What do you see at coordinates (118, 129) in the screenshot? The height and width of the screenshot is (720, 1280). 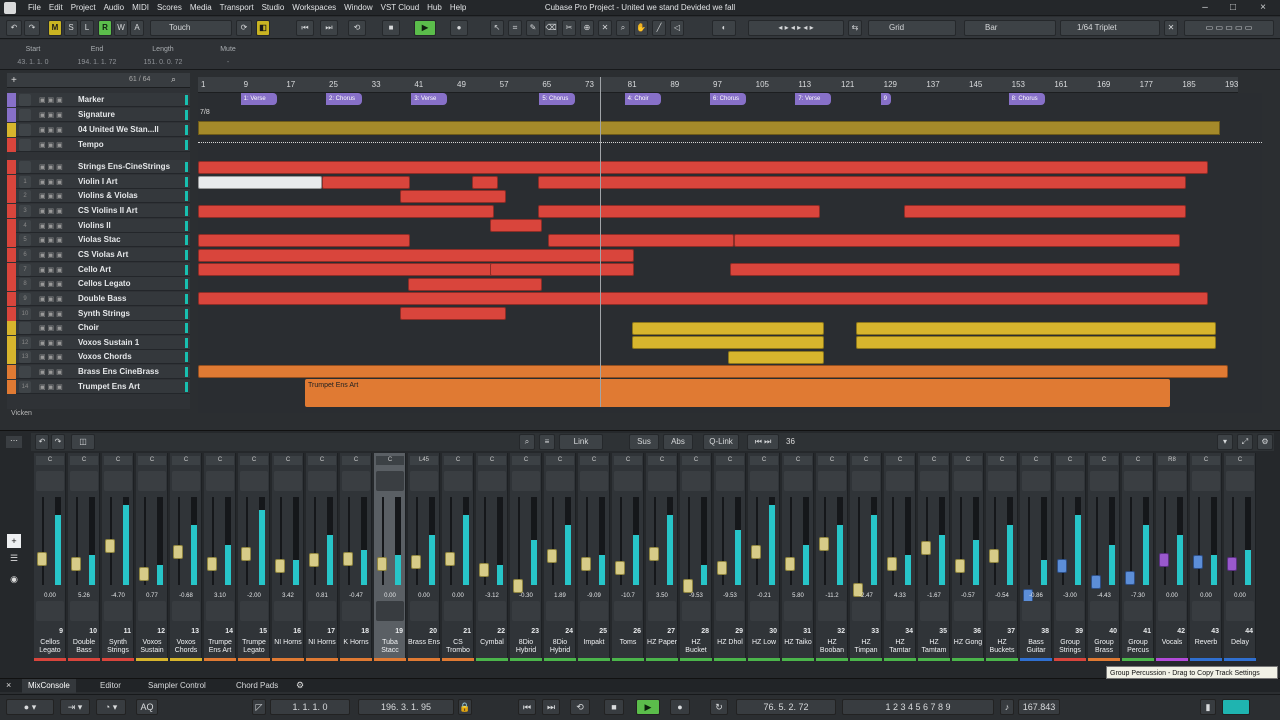 I see `track-name: 04 United We Stan...ll` at bounding box center [118, 129].